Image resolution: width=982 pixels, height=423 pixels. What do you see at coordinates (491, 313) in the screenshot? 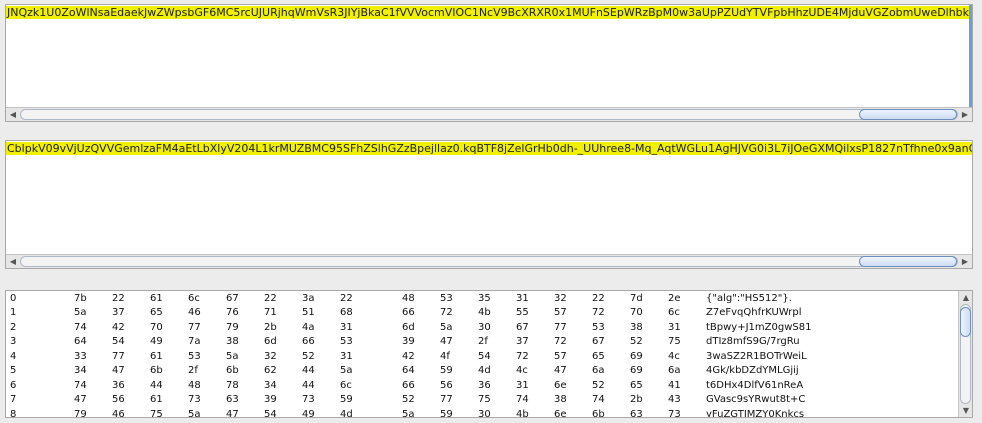
I see `hex-byte-cell: 4b` at bounding box center [491, 313].